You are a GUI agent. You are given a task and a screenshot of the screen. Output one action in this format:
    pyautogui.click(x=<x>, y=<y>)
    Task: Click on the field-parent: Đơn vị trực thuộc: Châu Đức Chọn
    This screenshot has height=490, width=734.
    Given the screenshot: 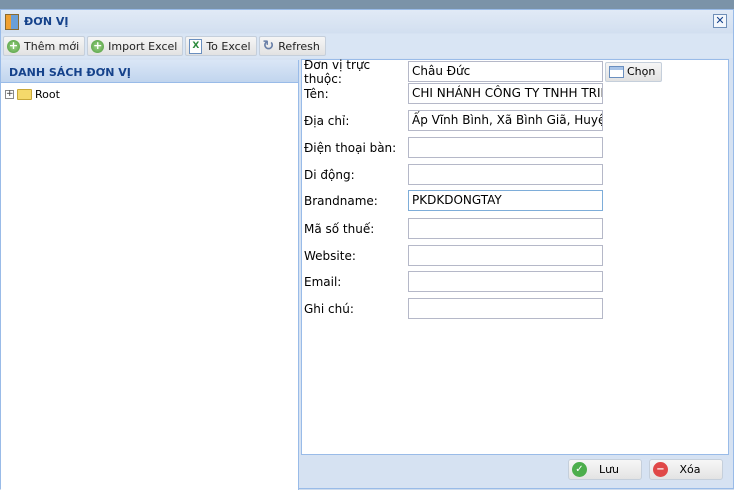 What is the action you would take?
    pyautogui.click(x=483, y=72)
    